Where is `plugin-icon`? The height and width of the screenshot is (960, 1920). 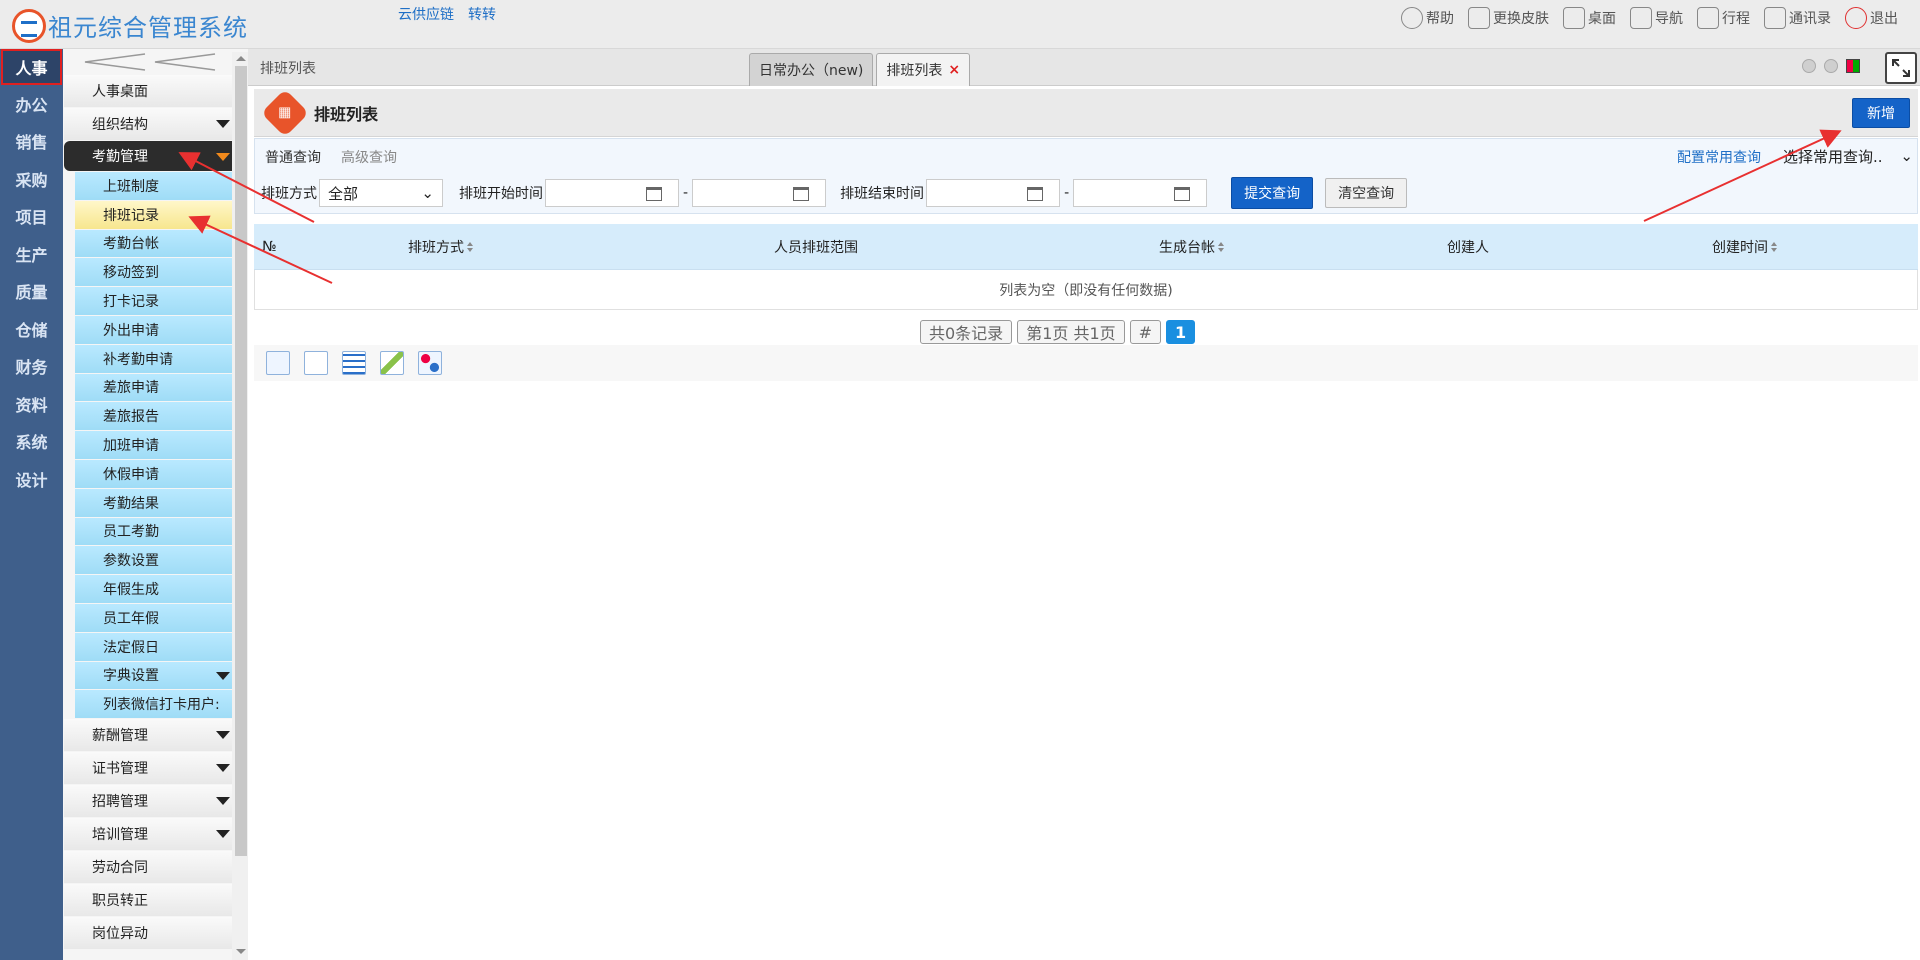
plugin-icon is located at coordinates (430, 363).